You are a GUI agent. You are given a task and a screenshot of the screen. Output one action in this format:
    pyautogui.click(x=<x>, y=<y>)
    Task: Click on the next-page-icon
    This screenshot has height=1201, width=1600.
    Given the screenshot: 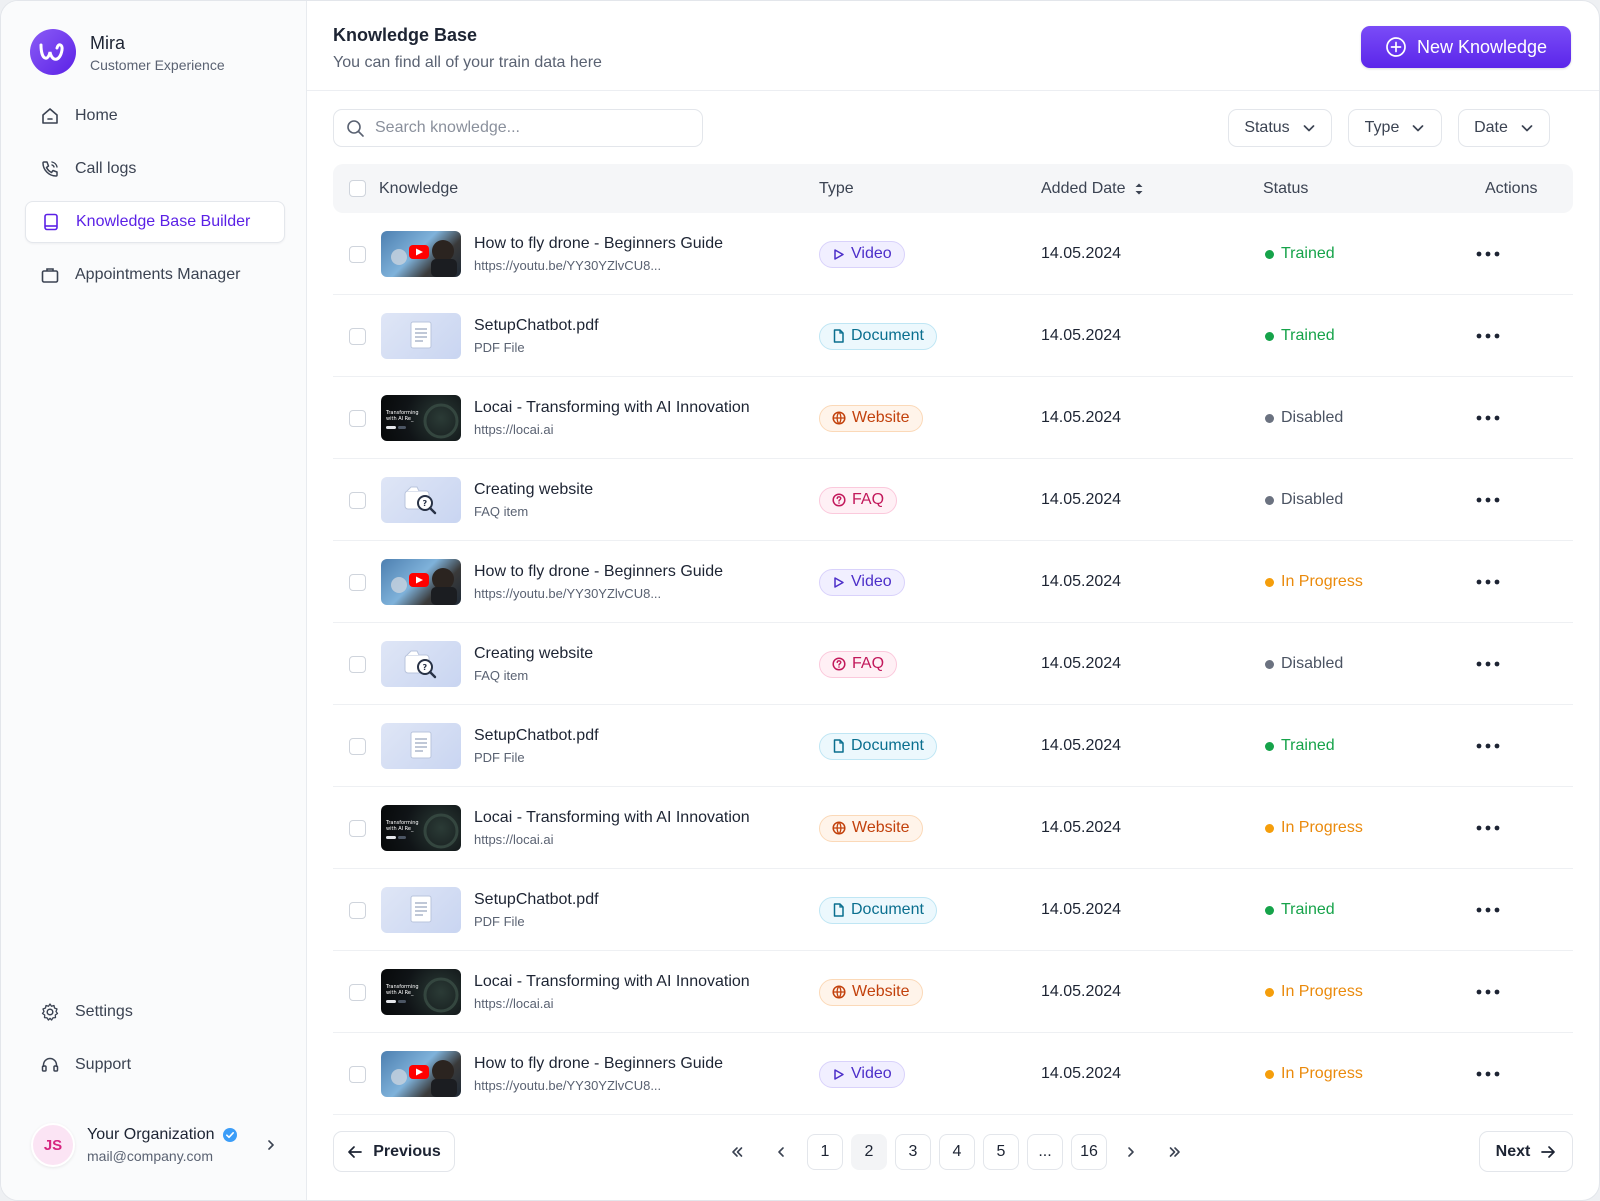 What is the action you would take?
    pyautogui.click(x=1131, y=1152)
    